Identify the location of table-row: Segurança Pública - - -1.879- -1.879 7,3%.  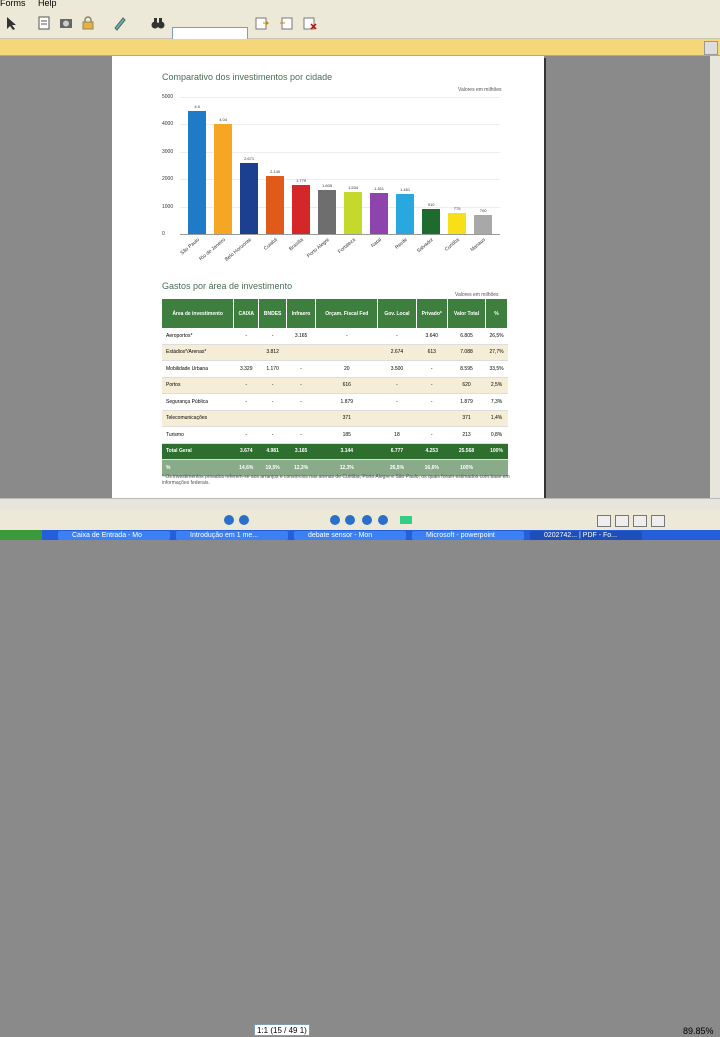
(335, 402).